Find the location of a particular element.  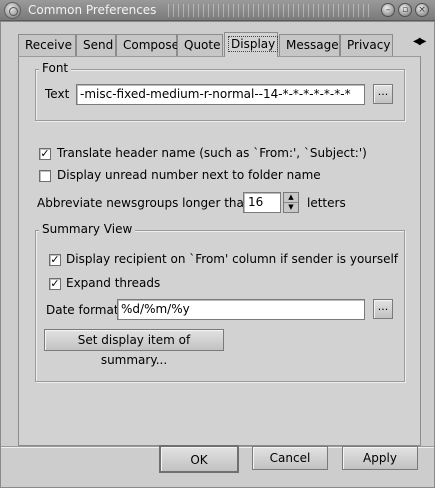

tab-label: Compose is located at coordinates (151, 45).